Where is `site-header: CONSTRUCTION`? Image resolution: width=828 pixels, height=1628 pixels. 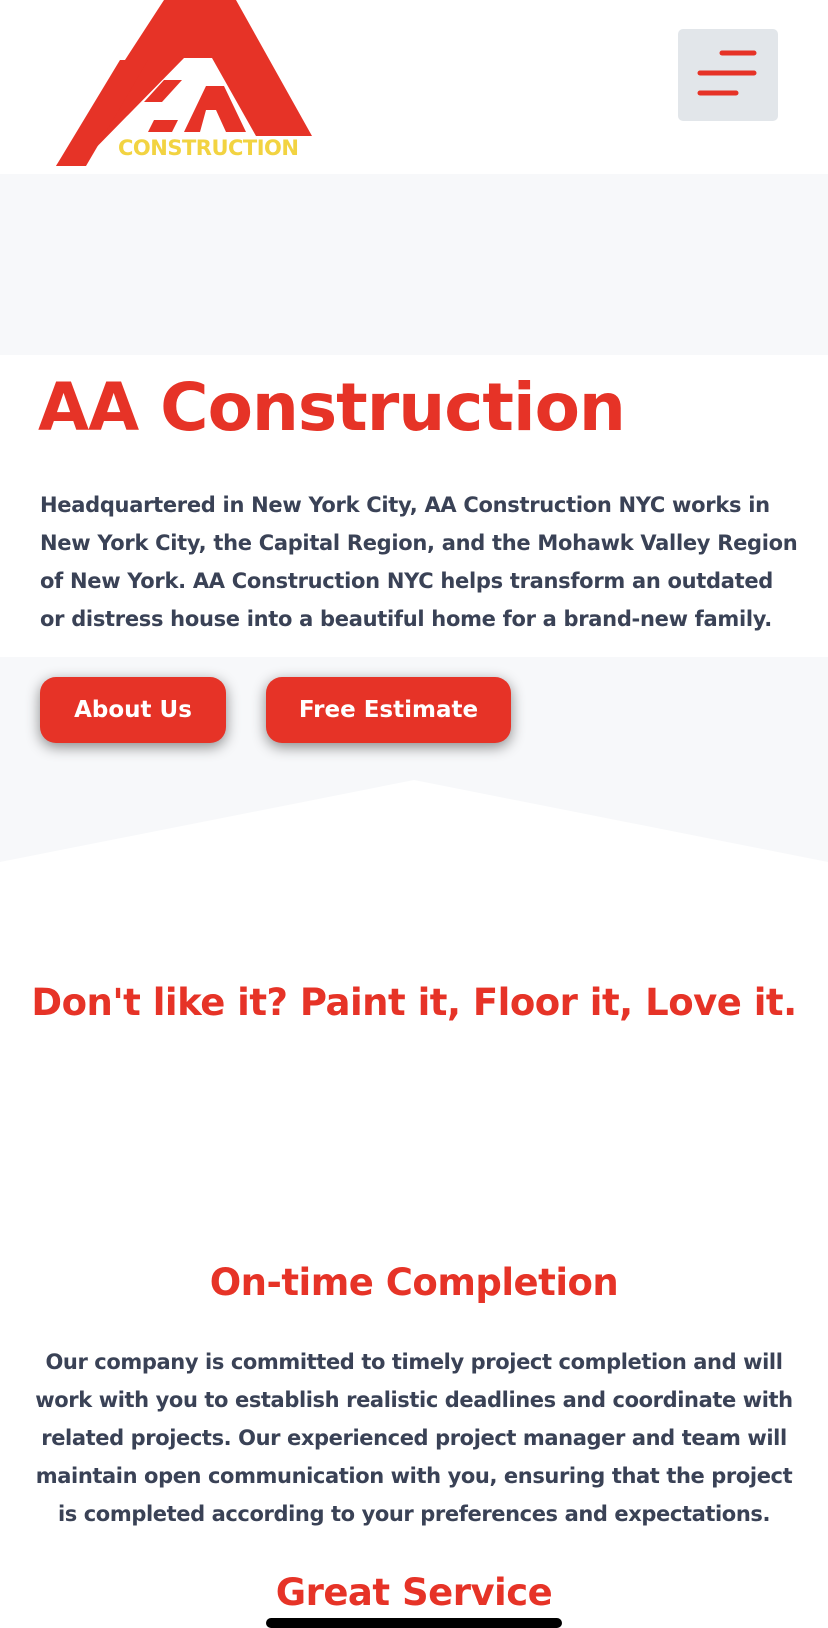
site-header: CONSTRUCTION is located at coordinates (414, 87).